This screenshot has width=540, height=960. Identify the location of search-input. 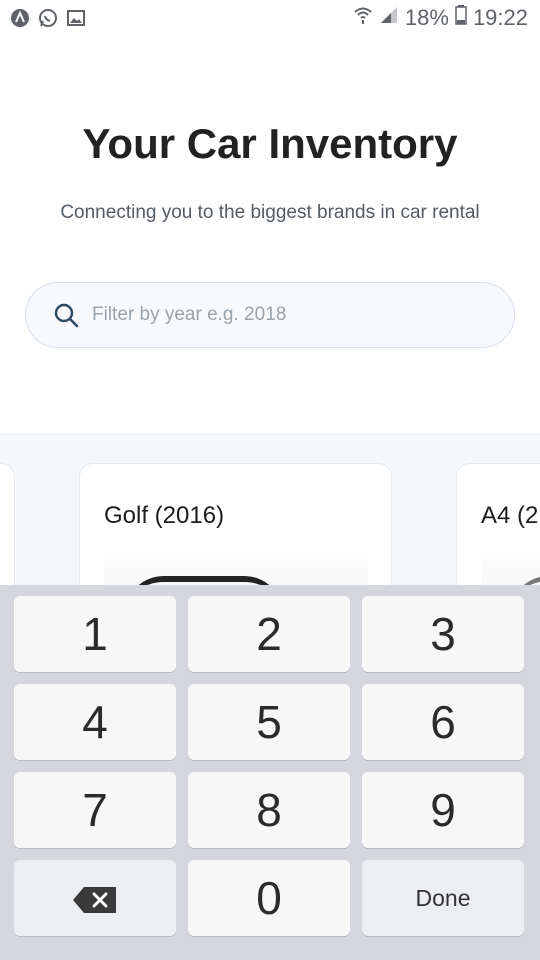
(282, 315).